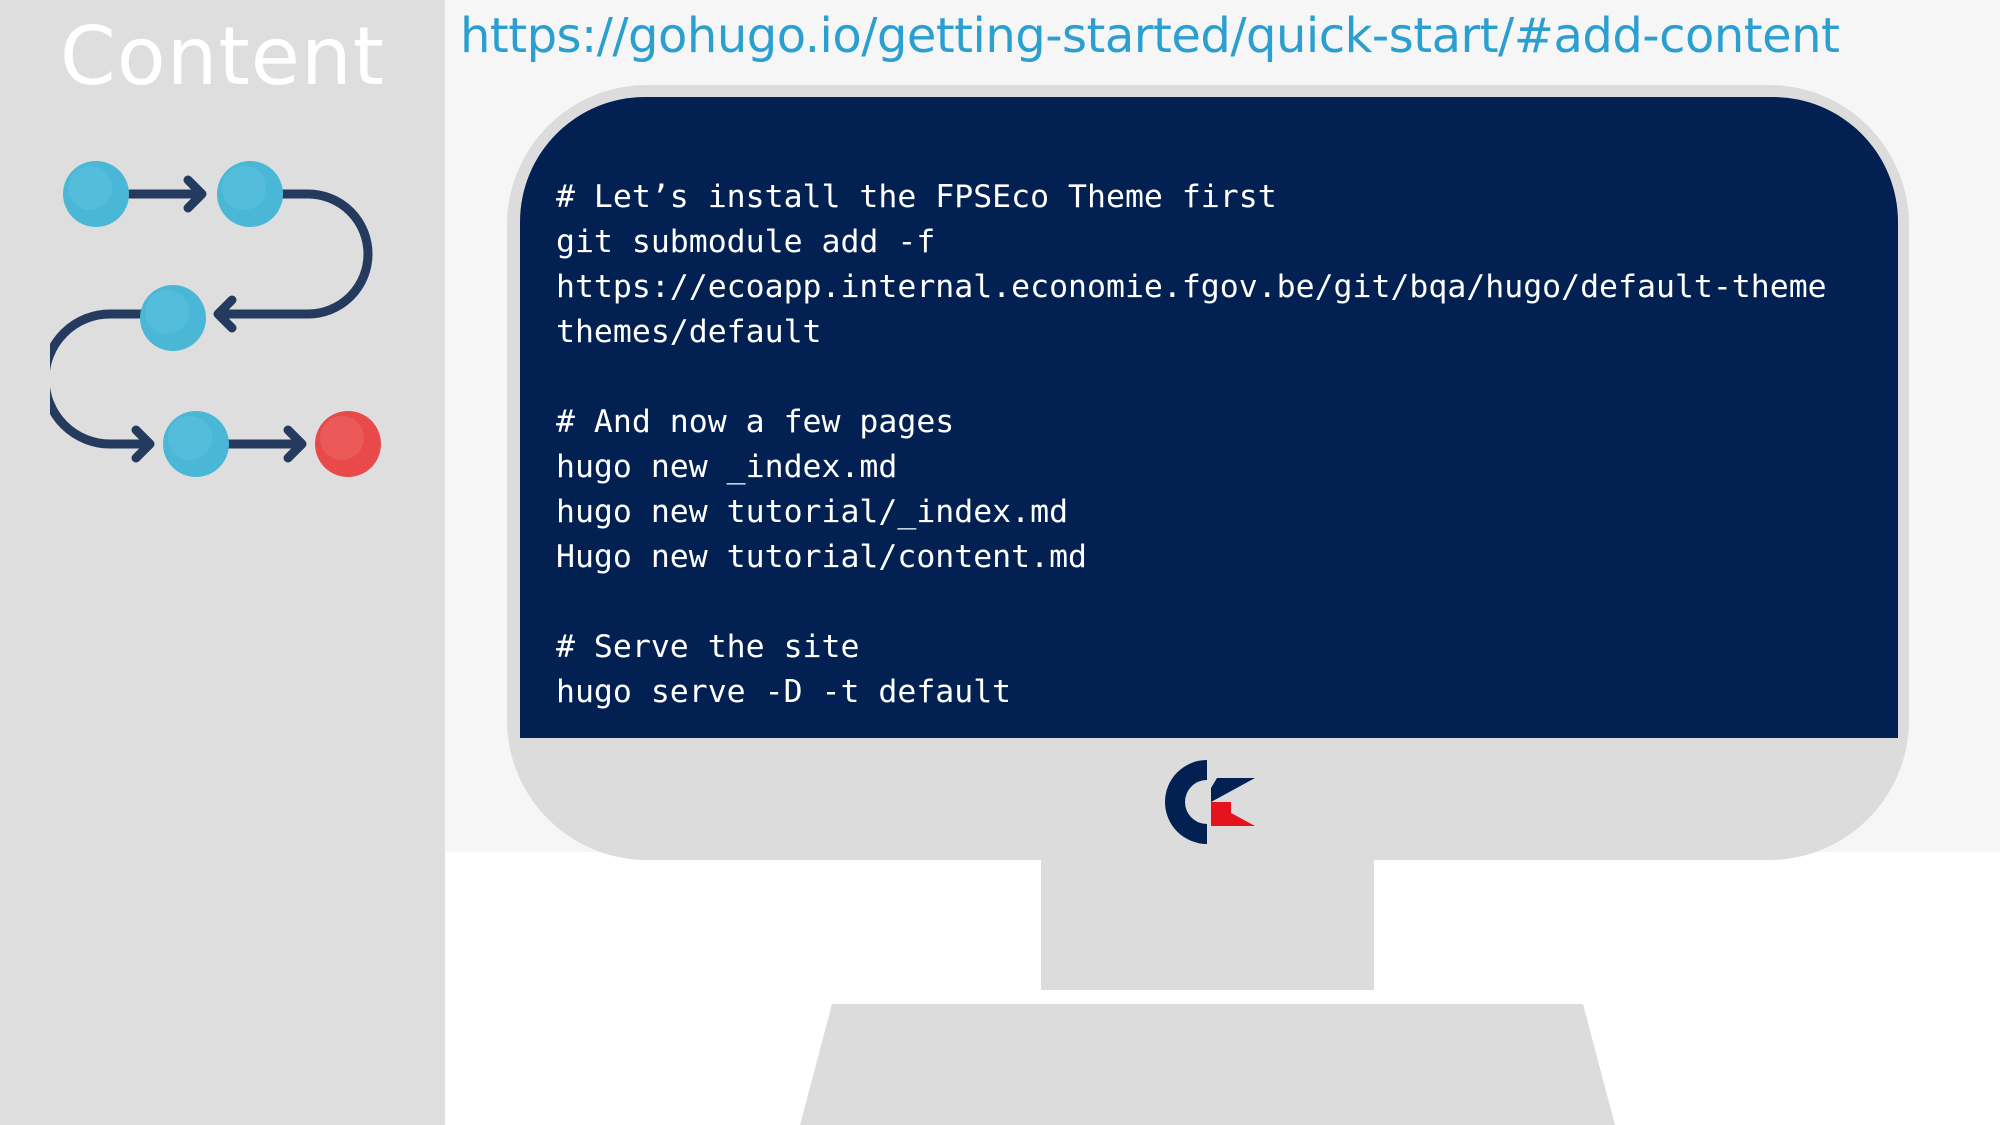 Image resolution: width=2000 pixels, height=1125 pixels. Describe the element at coordinates (812, 512) in the screenshot. I see `code-line: hugo new tutorial/_index.md` at that location.